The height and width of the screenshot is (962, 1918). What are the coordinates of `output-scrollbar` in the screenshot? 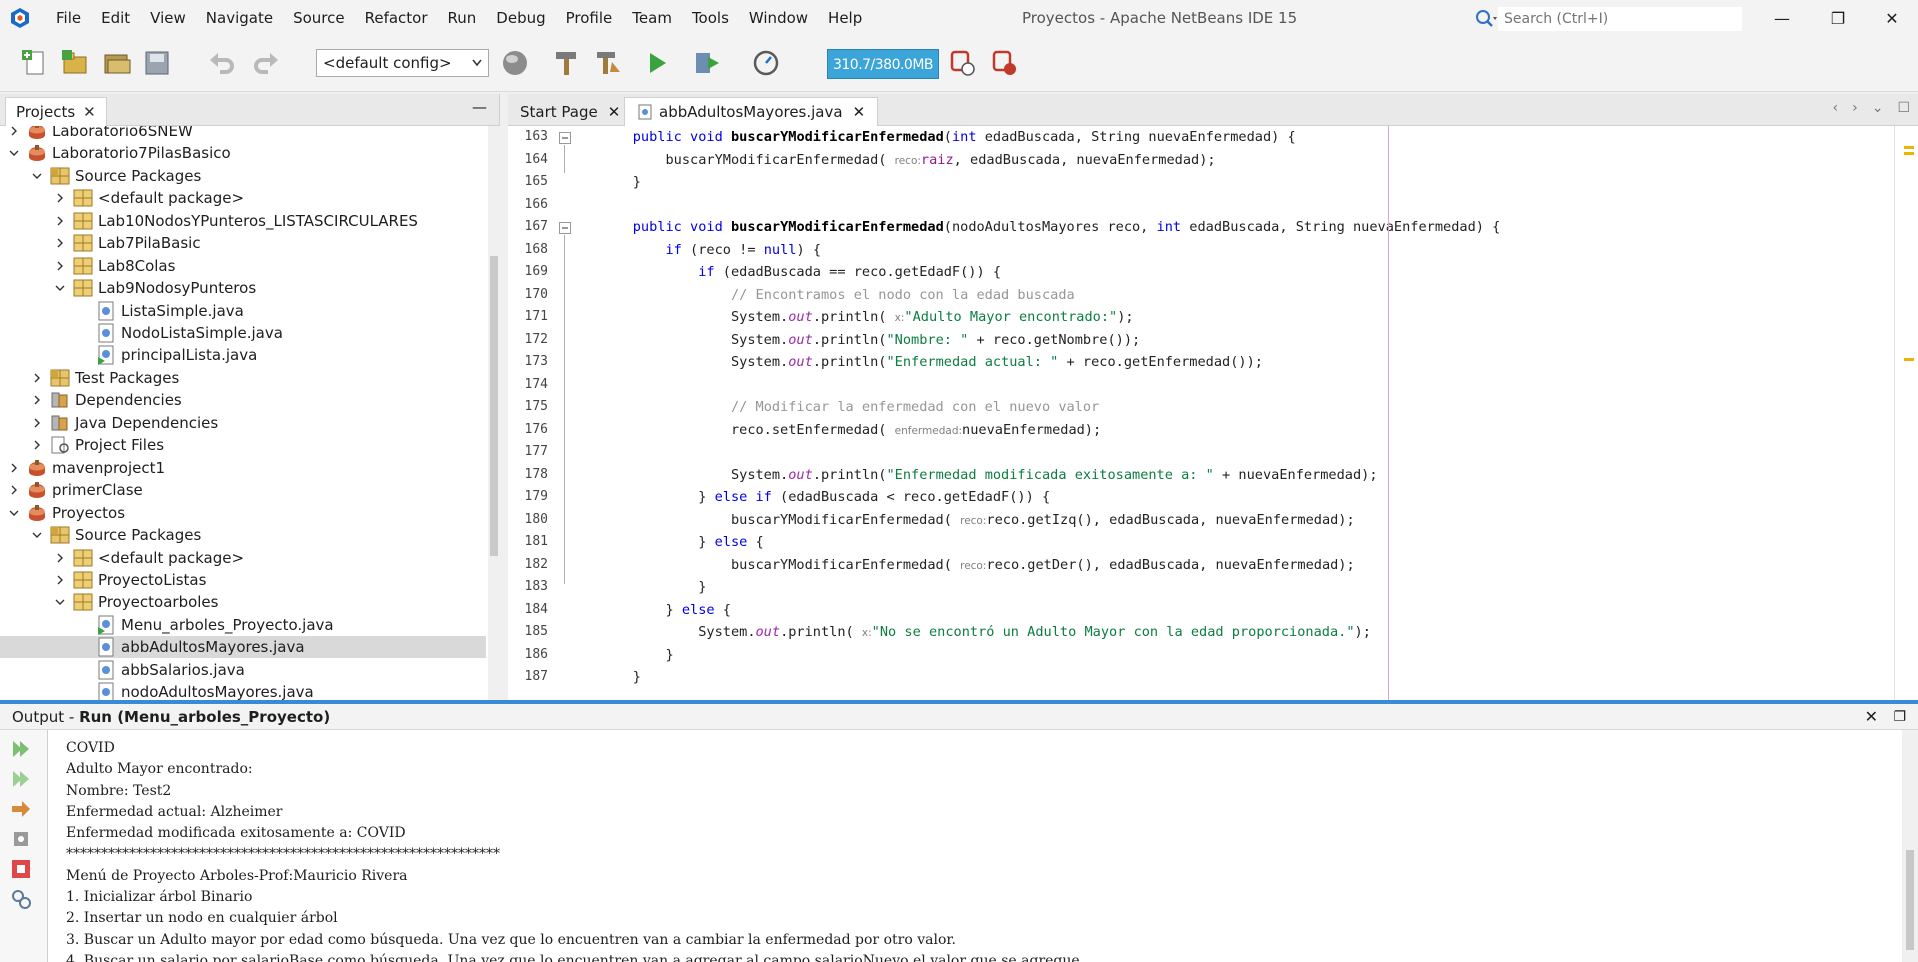 It's located at (1910, 846).